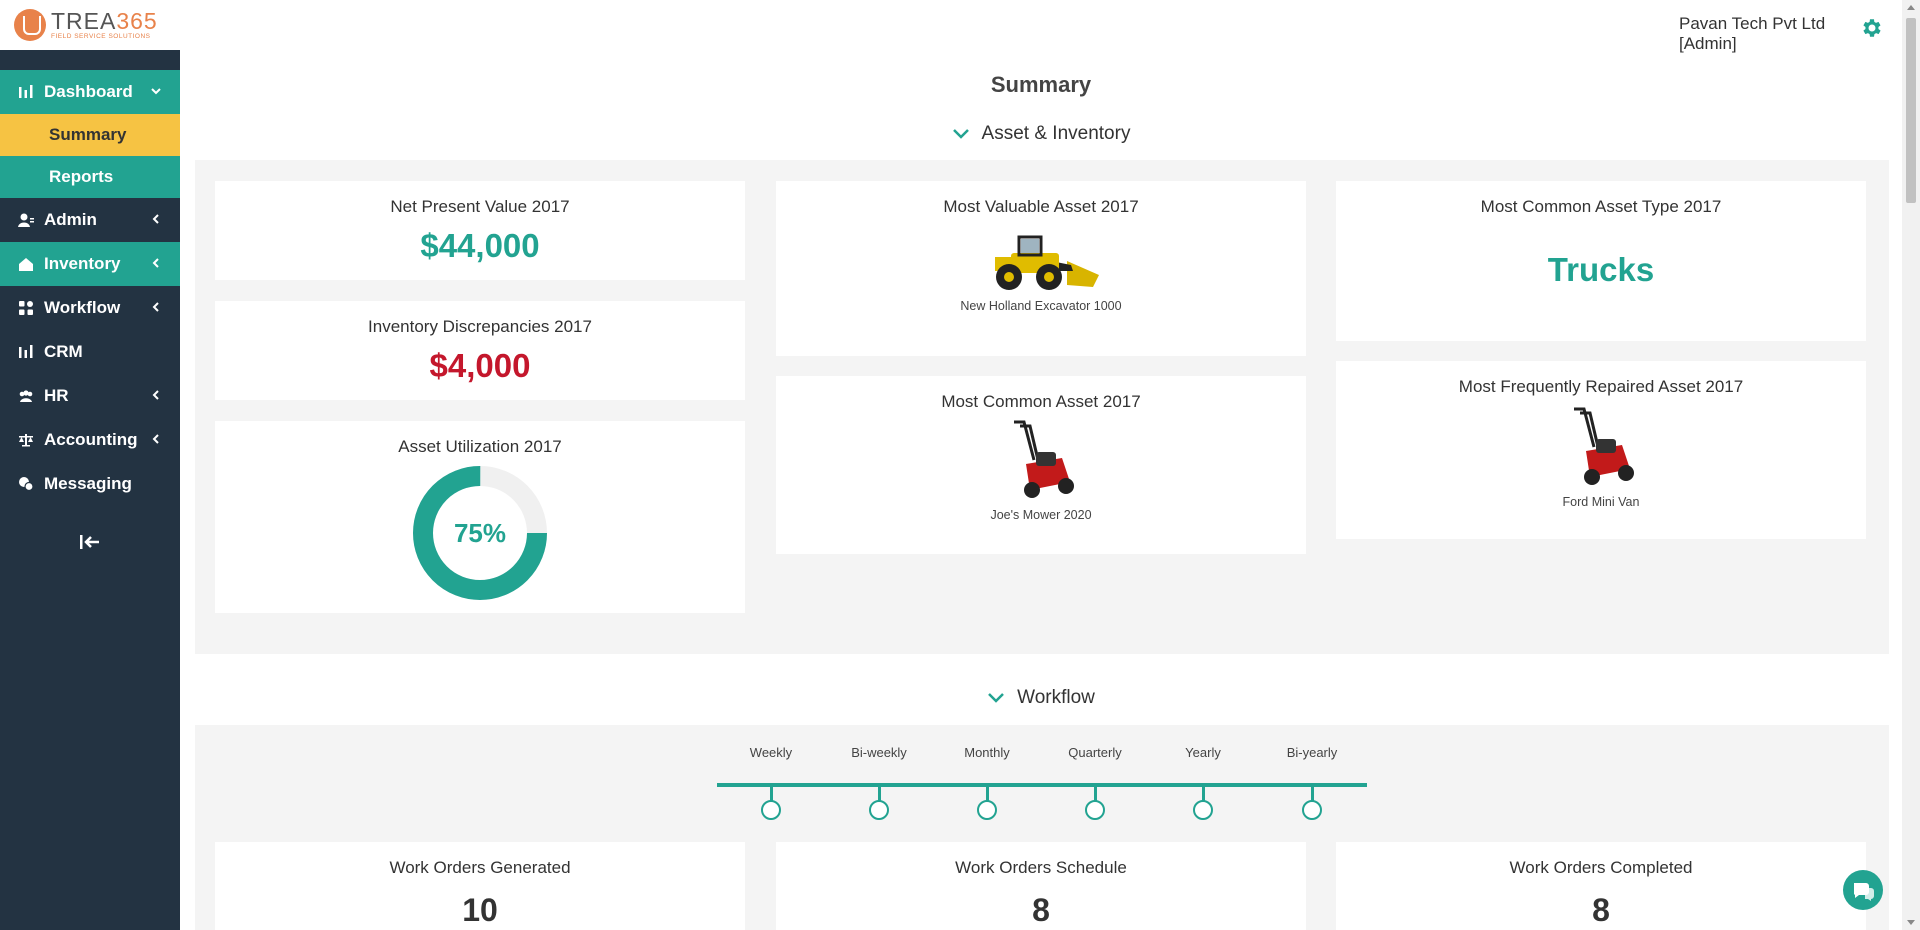  I want to click on sidebar-item-messaging: Messaging, so click(90, 484).